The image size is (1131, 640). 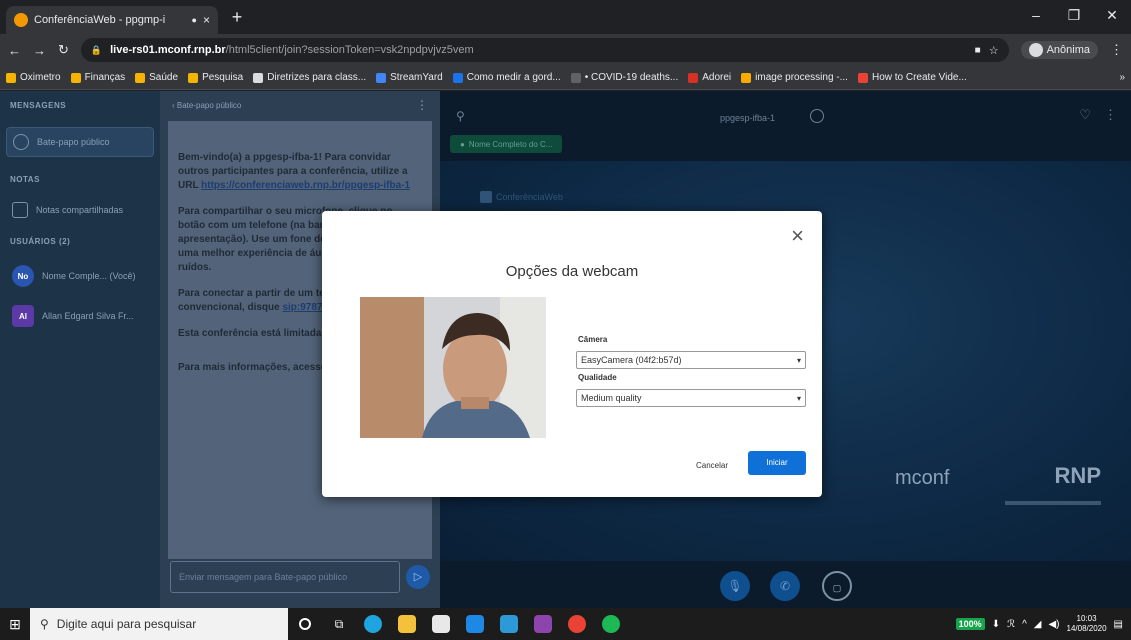 I want to click on notifications-icon: ▤, so click(x=1118, y=624).